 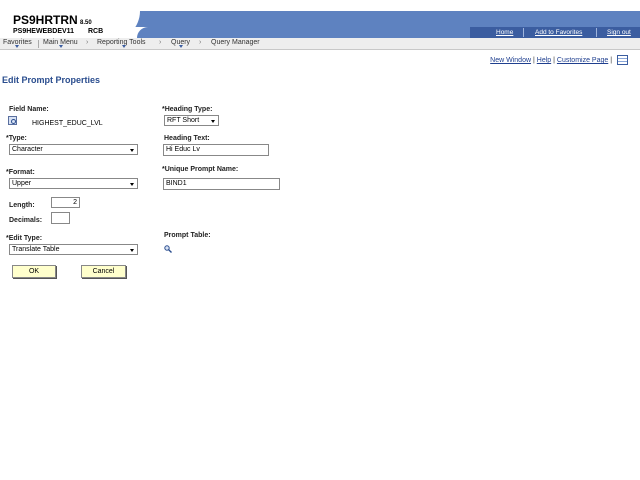 What do you see at coordinates (544, 60) in the screenshot?
I see `help-link: Help` at bounding box center [544, 60].